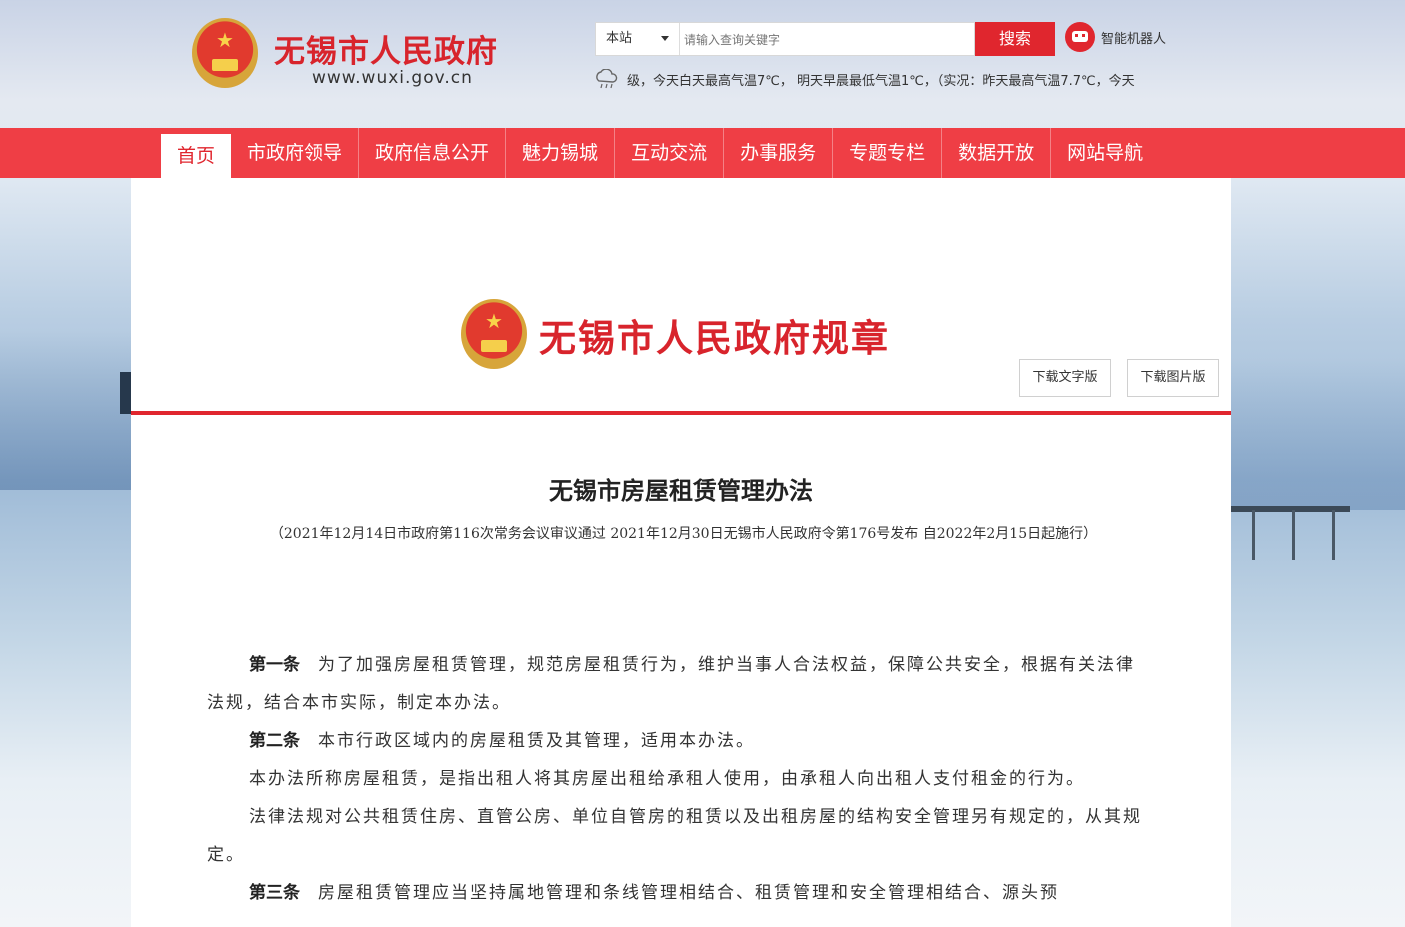 The width and height of the screenshot is (1405, 927). Describe the element at coordinates (1133, 37) in the screenshot. I see `robot-link: 智能机器人` at that location.